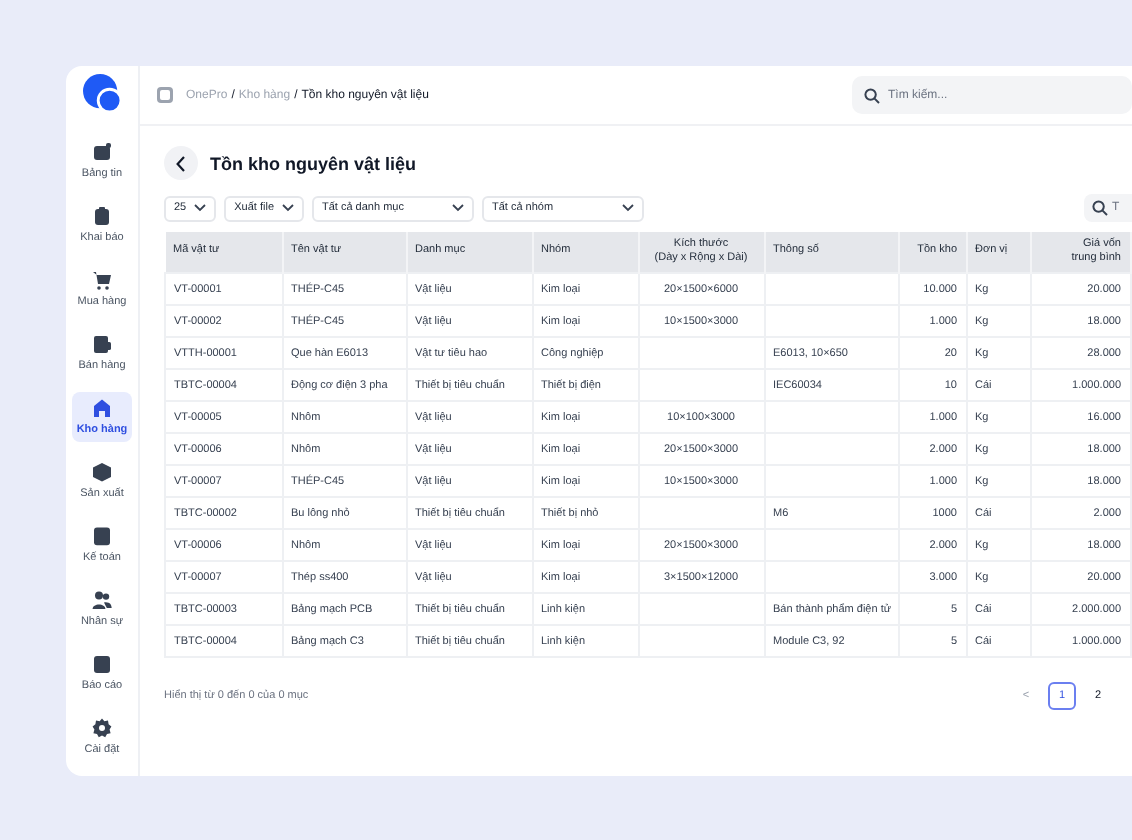  What do you see at coordinates (313, 163) in the screenshot?
I see `page-title: Tồn kho nguyên vật liệu` at bounding box center [313, 163].